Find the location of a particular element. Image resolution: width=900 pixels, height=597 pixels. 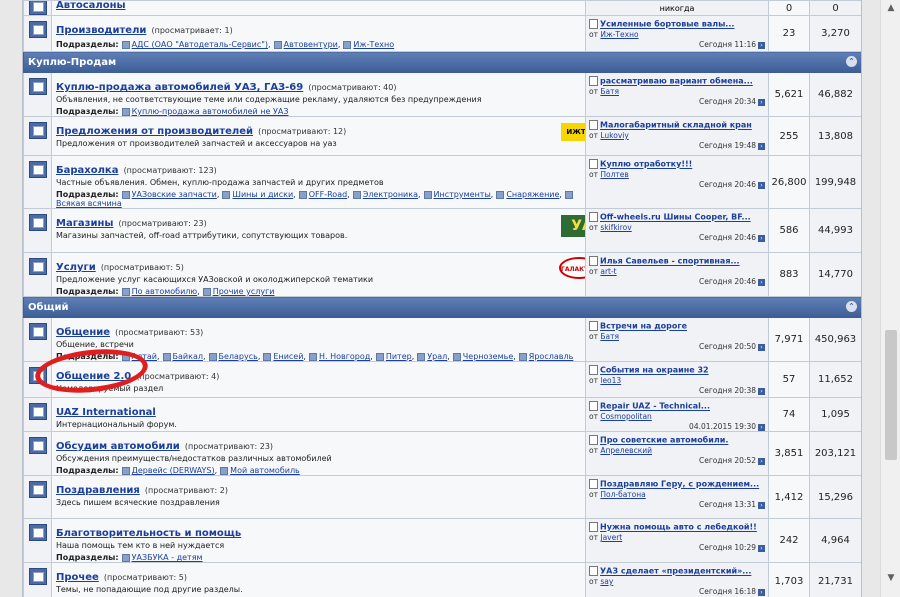

subforum-link: Шины и диски is located at coordinates (262, 194).